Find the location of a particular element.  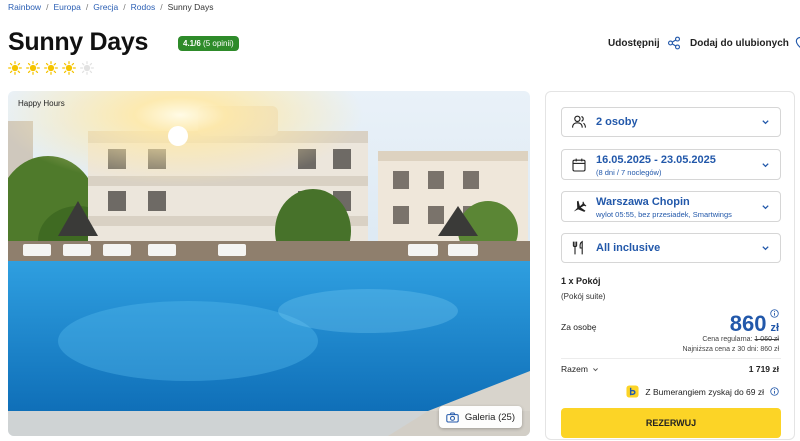

total-value: 1 719 zł is located at coordinates (763, 369).